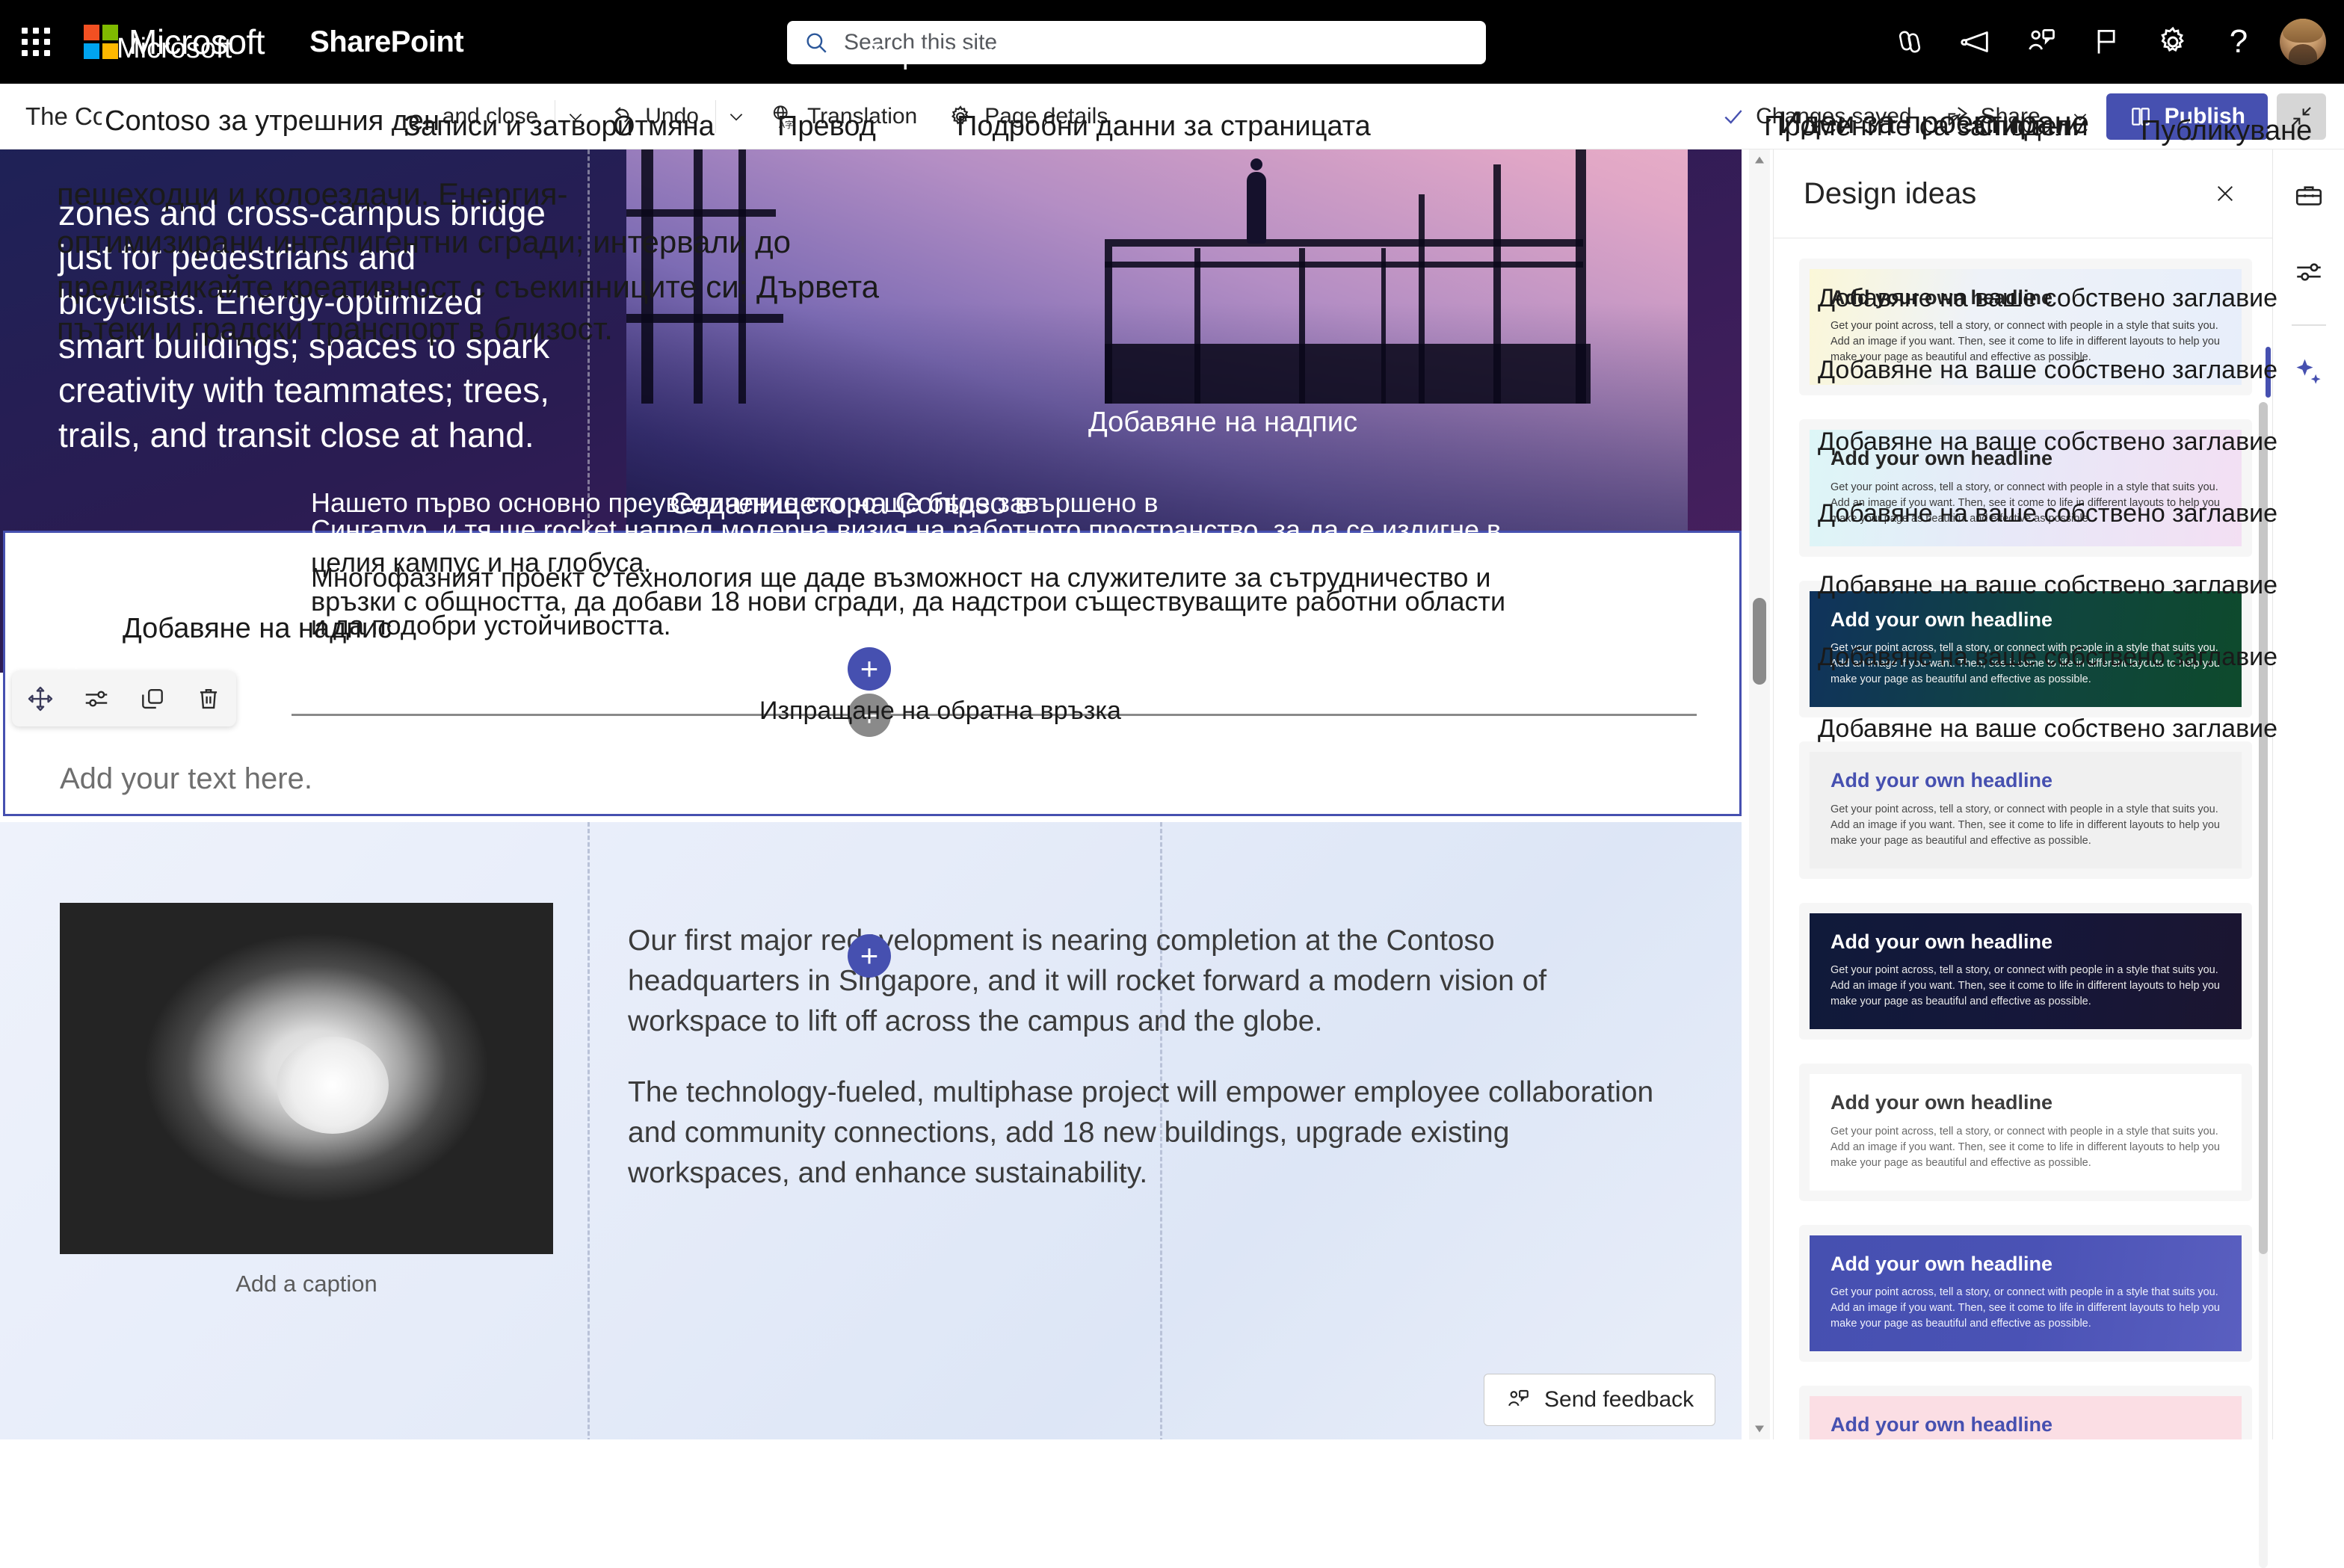  Describe the element at coordinates (1157, 343) in the screenshot. I see `hero-image` at that location.